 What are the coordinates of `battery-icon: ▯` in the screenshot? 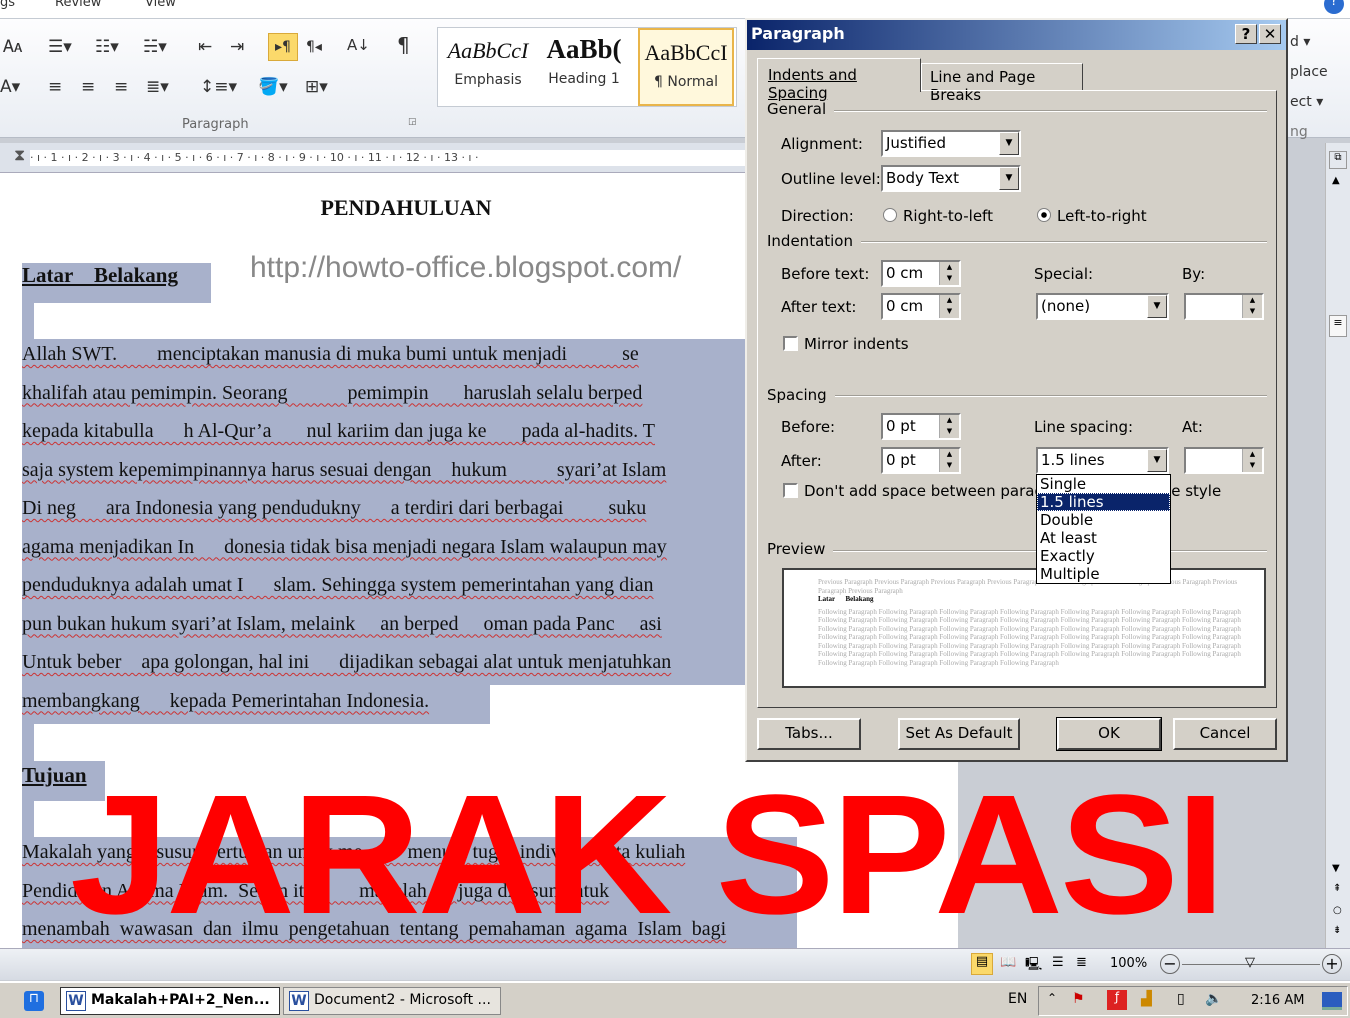 It's located at (1181, 999).